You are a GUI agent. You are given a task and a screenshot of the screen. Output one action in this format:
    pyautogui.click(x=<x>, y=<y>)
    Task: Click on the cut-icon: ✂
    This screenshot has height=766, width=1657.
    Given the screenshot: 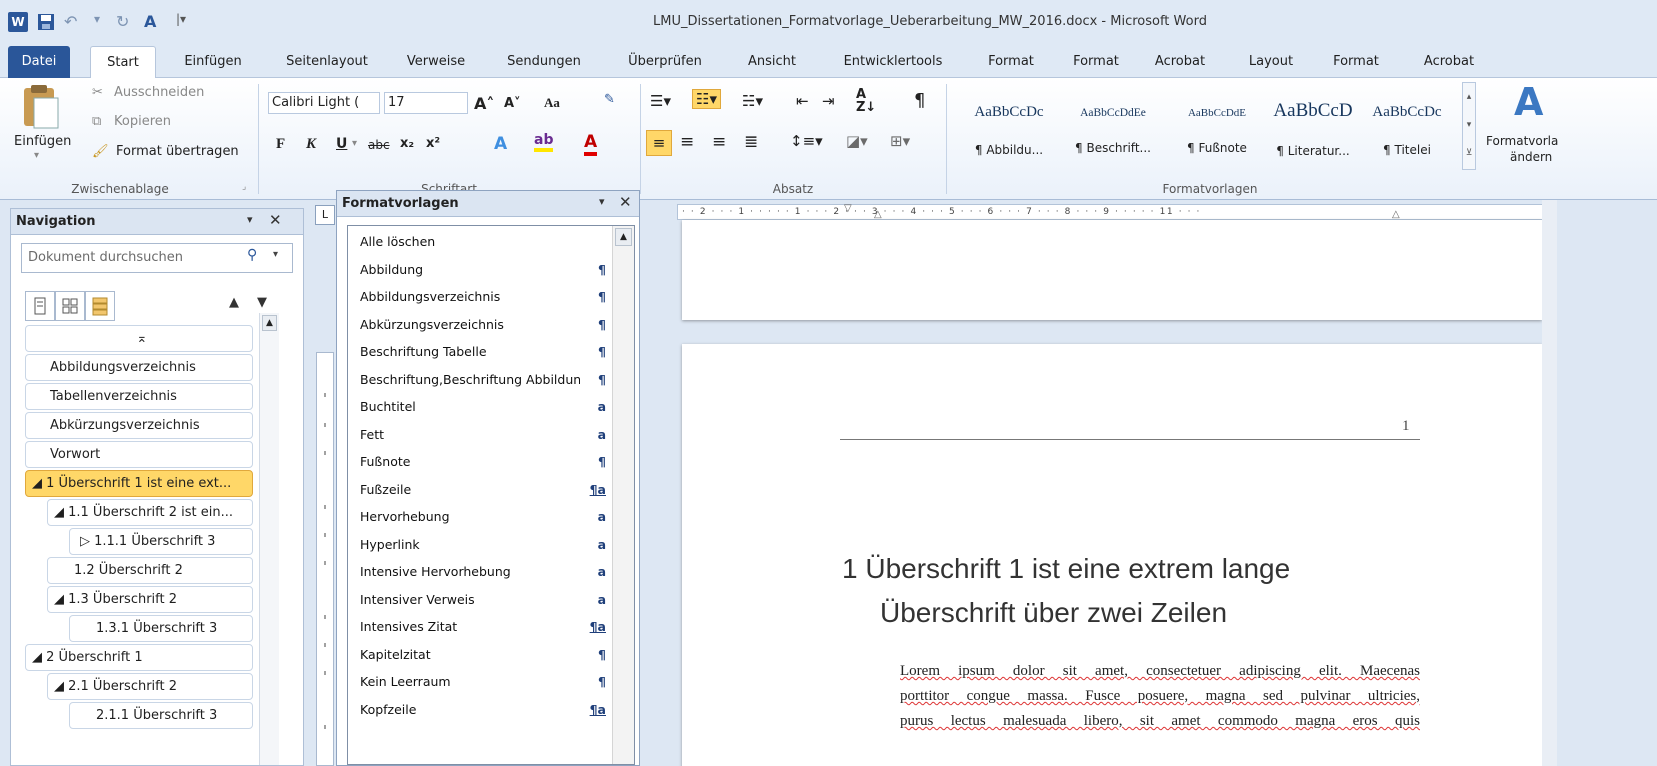 What is the action you would take?
    pyautogui.click(x=97, y=92)
    